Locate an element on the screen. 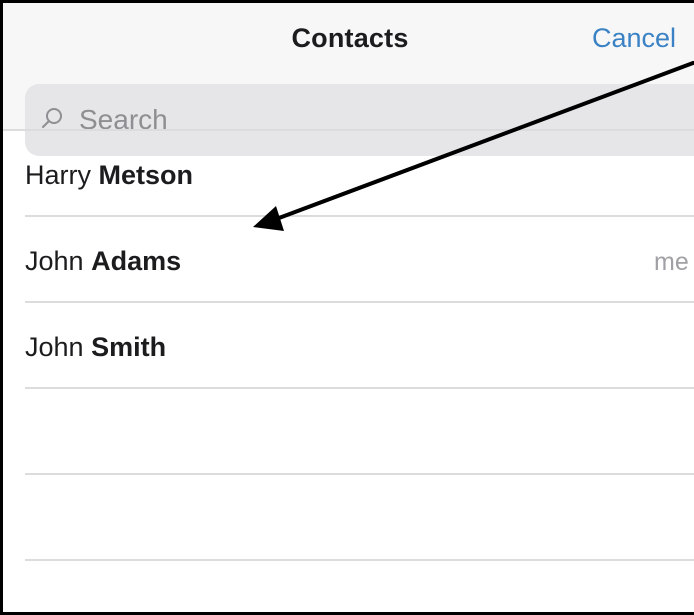 Image resolution: width=694 pixels, height=615 pixels. contact-name: John Smith is located at coordinates (95, 347).